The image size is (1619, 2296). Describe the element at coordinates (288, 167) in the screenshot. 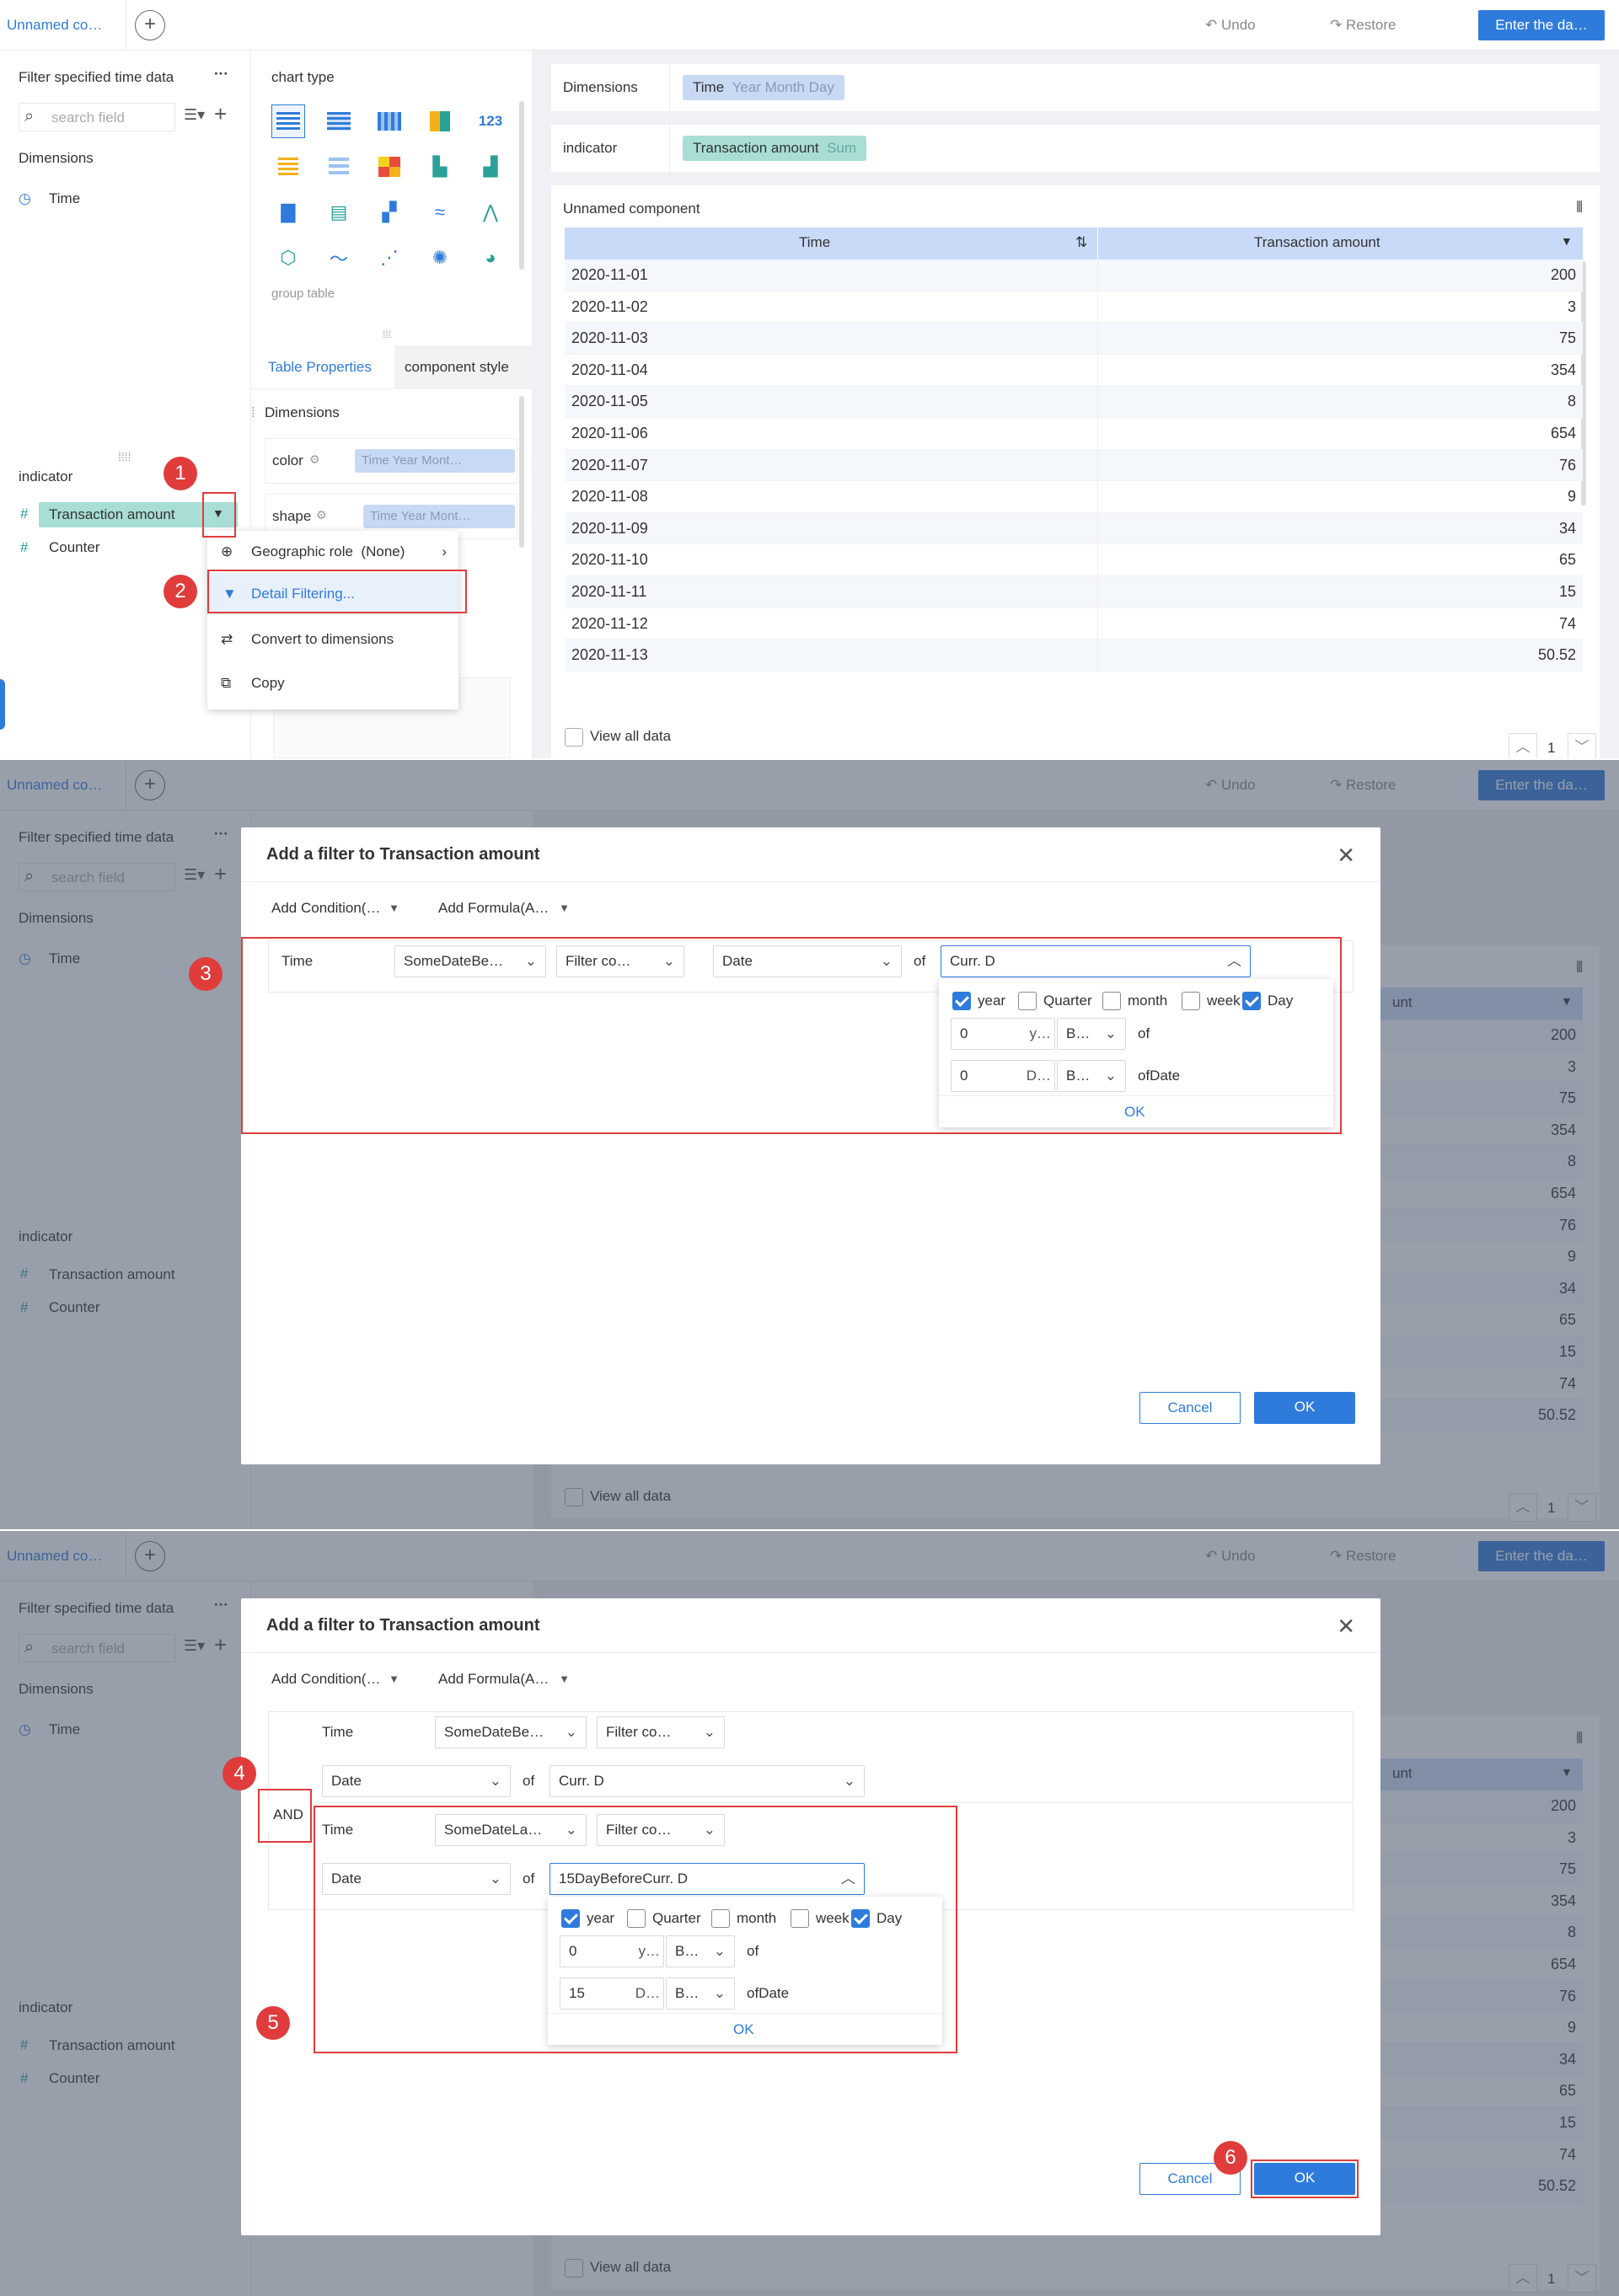

I see `chart-type-list-icon` at that location.